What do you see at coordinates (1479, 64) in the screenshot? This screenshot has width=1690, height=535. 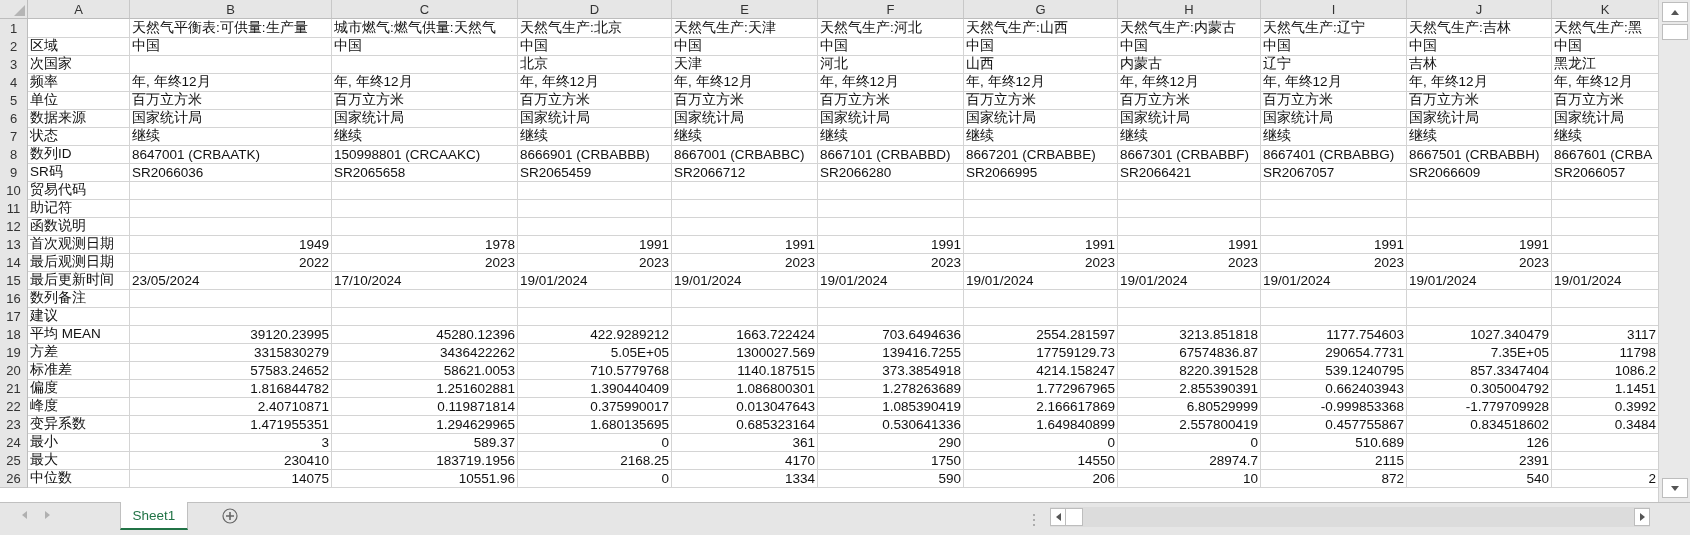 I see `table-cell: 吉林` at bounding box center [1479, 64].